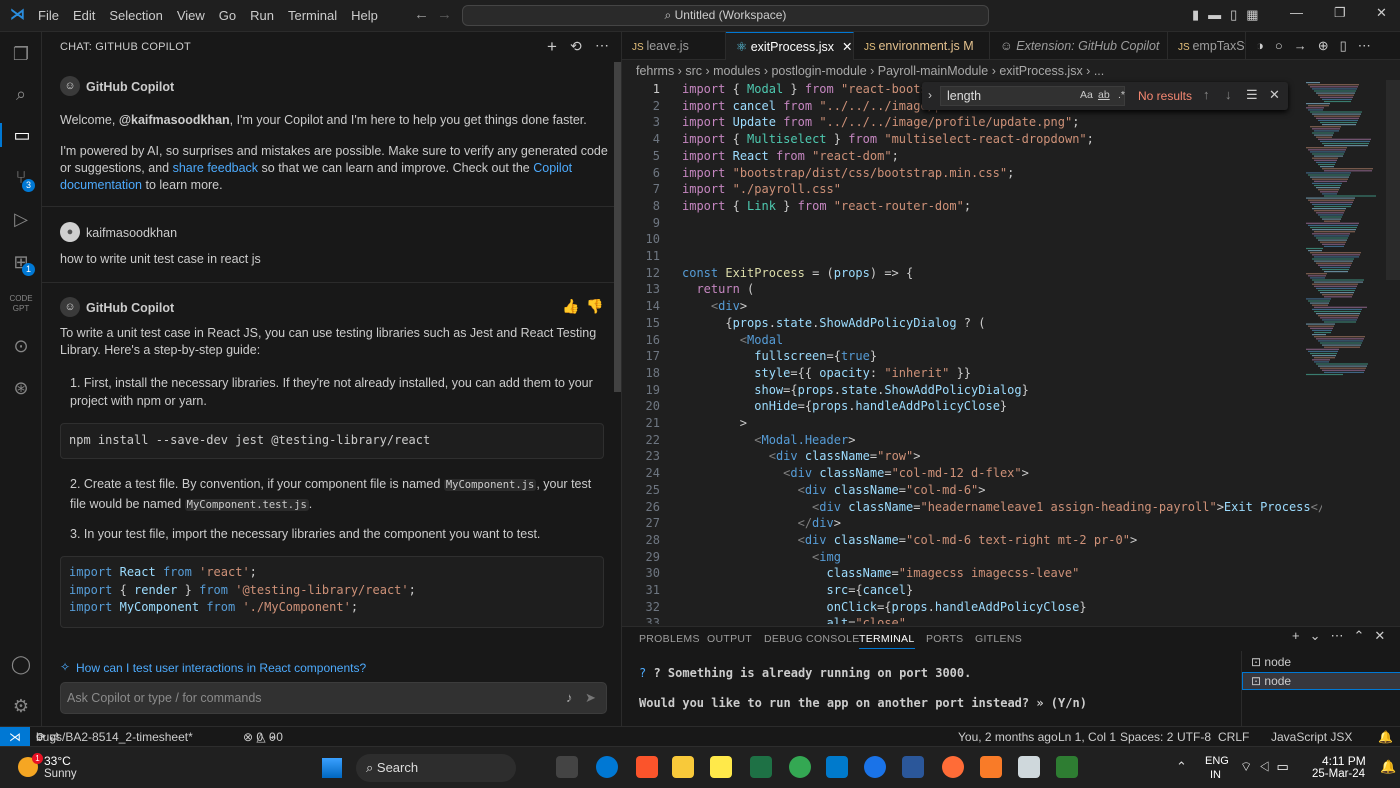  I want to click on history-icon: ⟲, so click(576, 46).